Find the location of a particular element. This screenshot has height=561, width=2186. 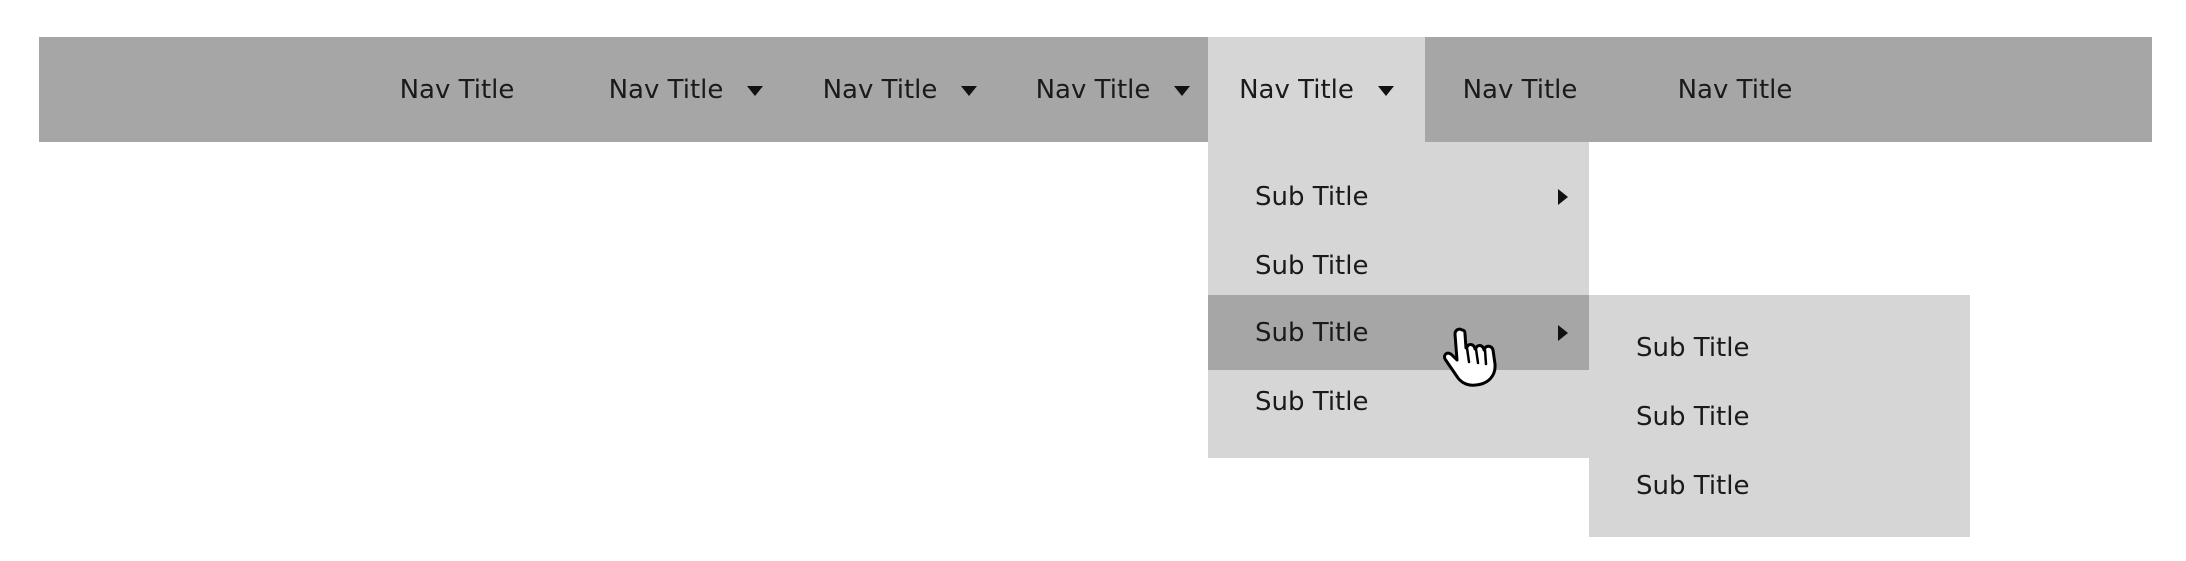

submenu-item-2: Sub Title is located at coordinates (1779, 417).